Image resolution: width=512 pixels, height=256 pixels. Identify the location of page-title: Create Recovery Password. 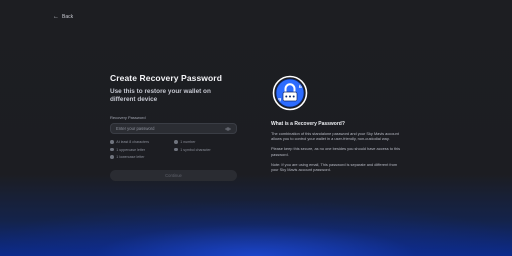
(166, 78).